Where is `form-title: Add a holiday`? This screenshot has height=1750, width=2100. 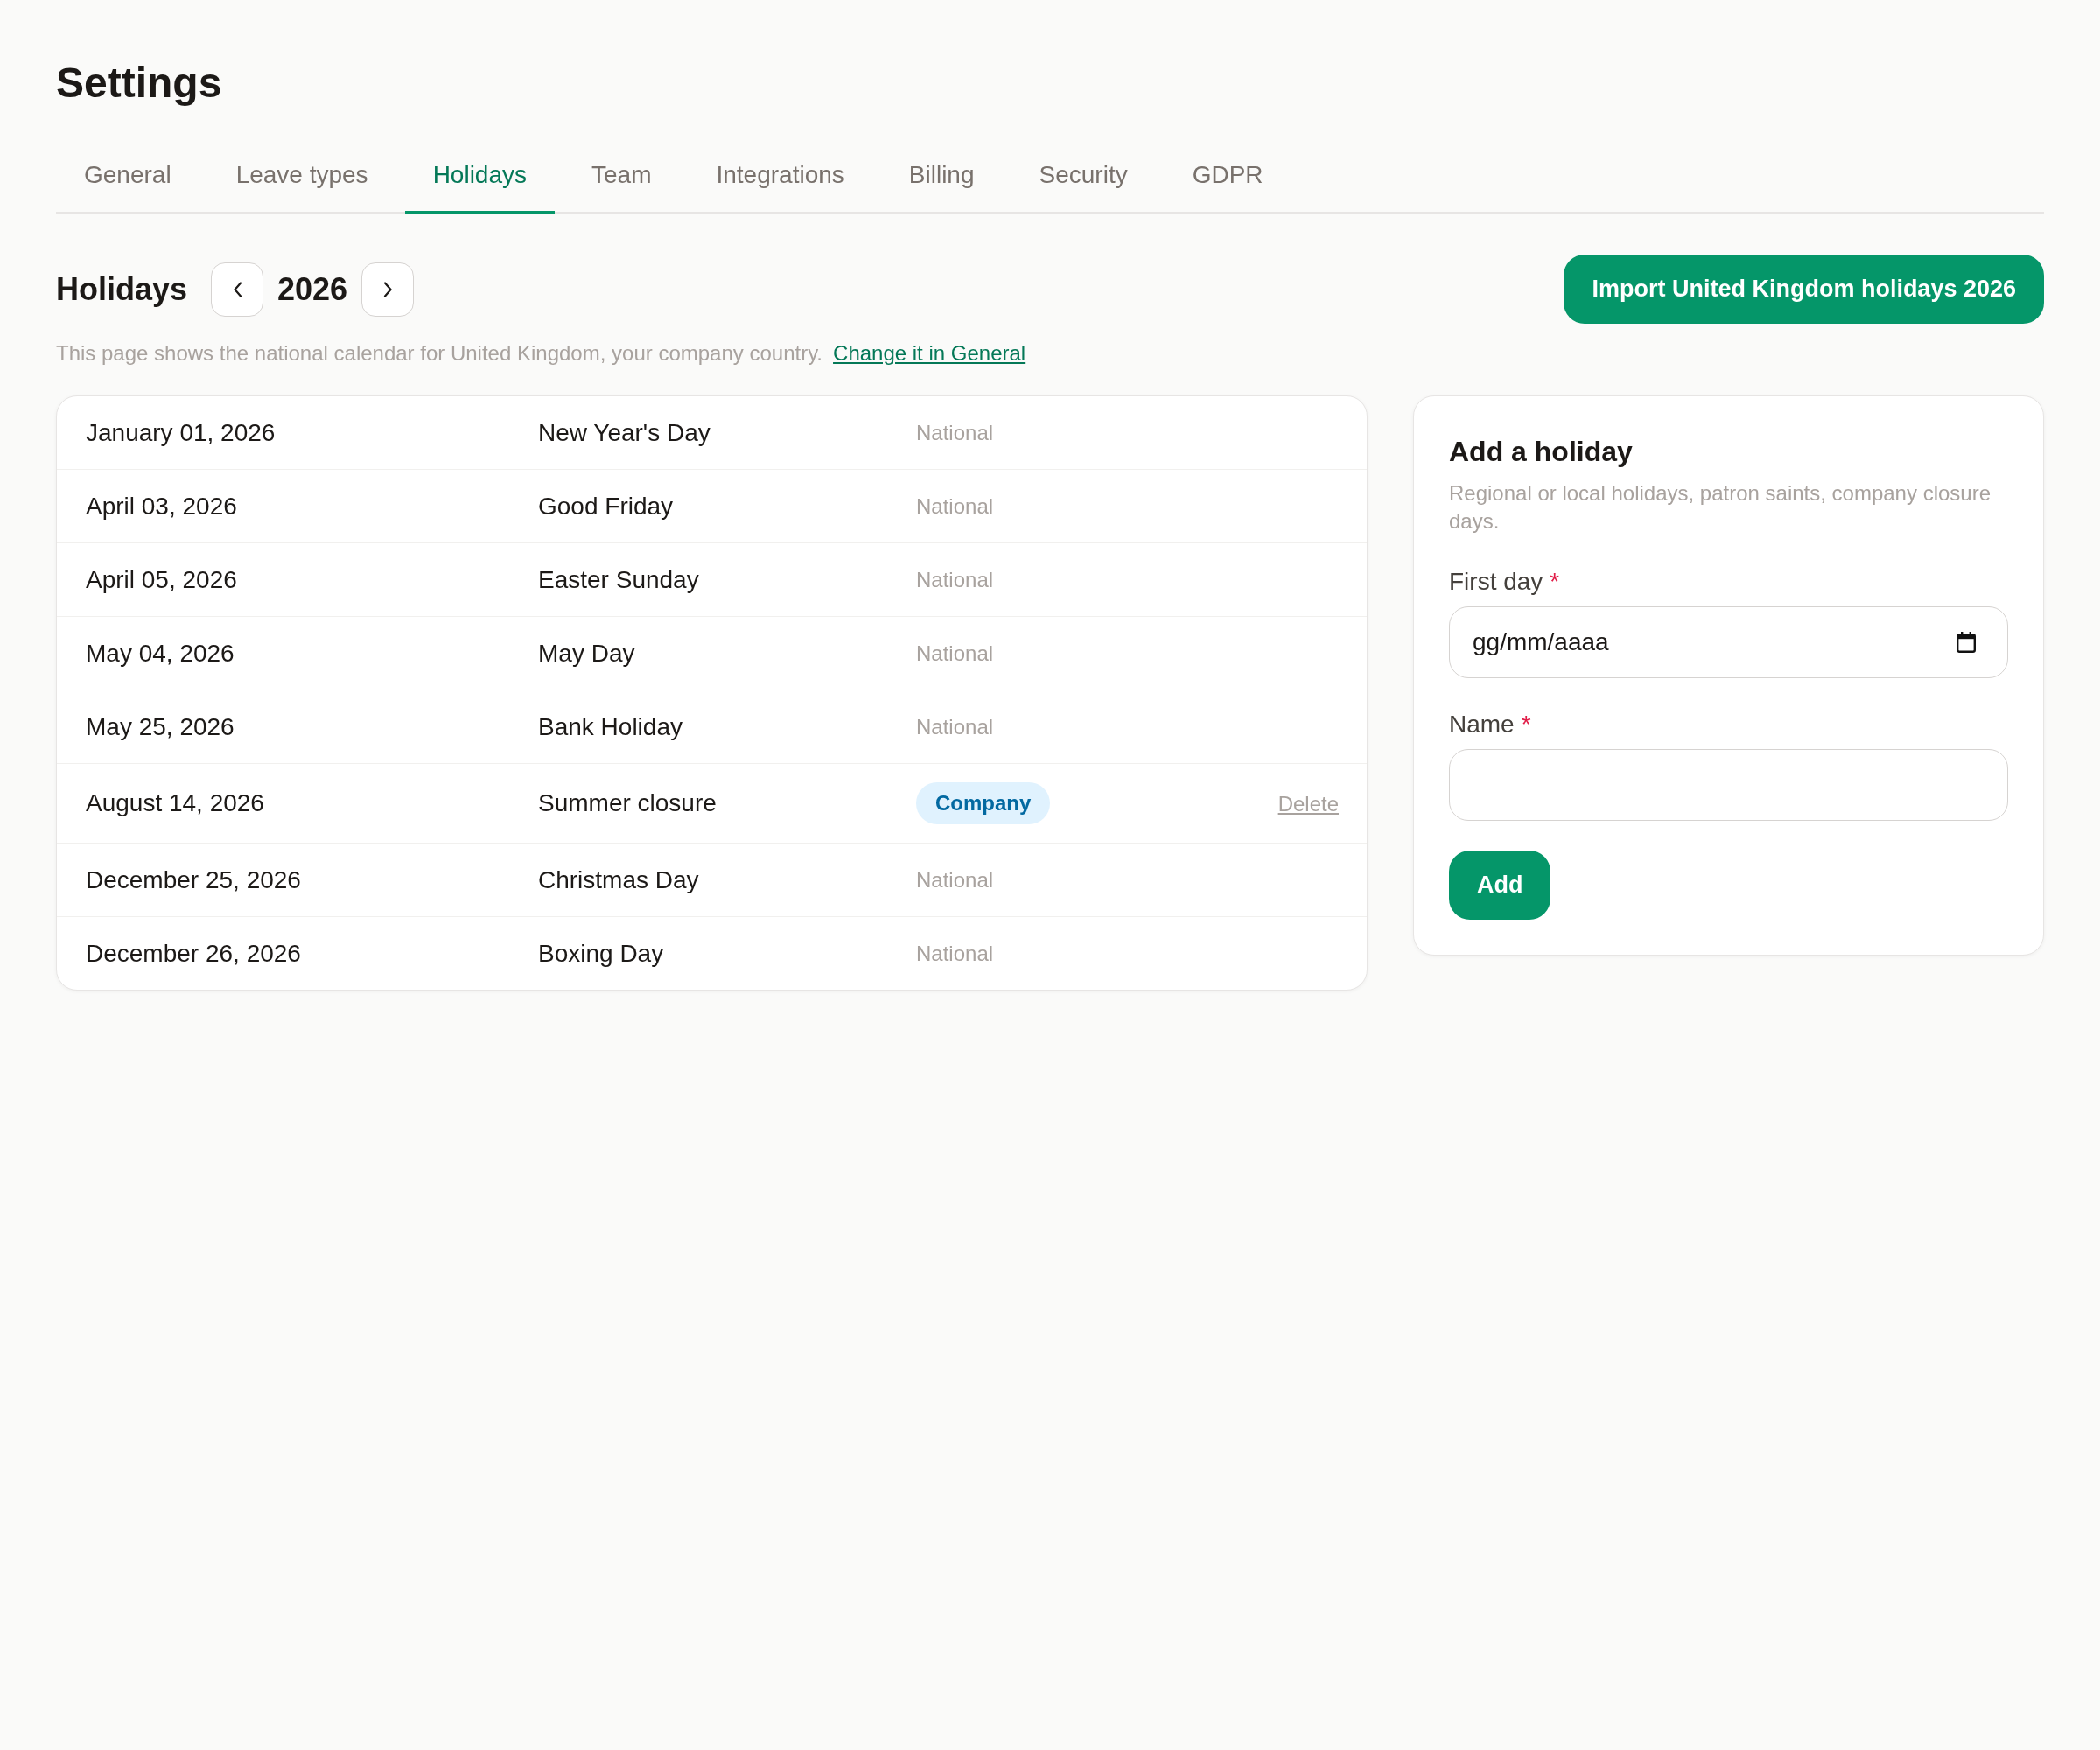
form-title: Add a holiday is located at coordinates (1541, 452).